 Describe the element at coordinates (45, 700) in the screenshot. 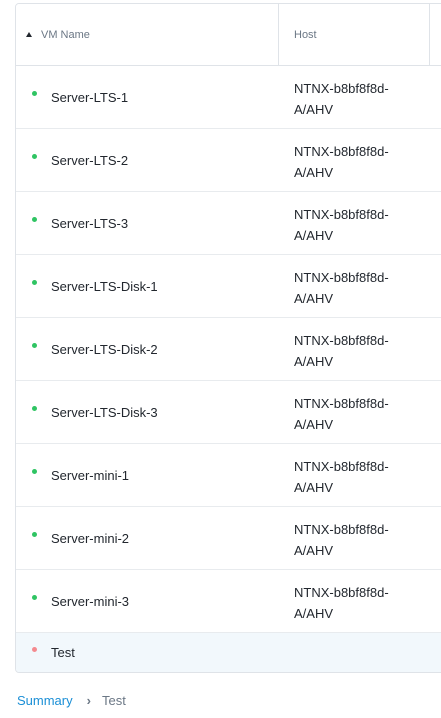

I see `breadcrumb-summary-link: Summary` at that location.